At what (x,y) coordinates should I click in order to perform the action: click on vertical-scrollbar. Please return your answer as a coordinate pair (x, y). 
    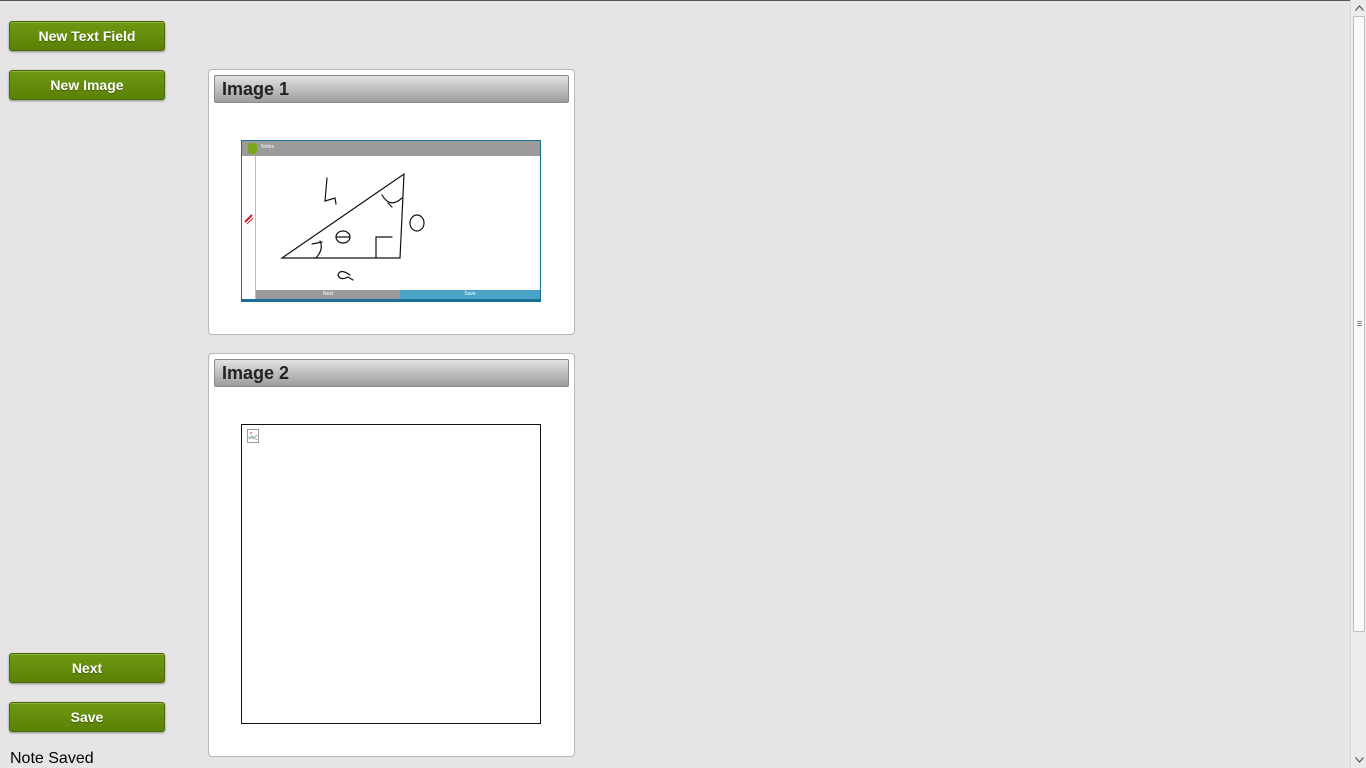
    Looking at the image, I should click on (1358, 384).